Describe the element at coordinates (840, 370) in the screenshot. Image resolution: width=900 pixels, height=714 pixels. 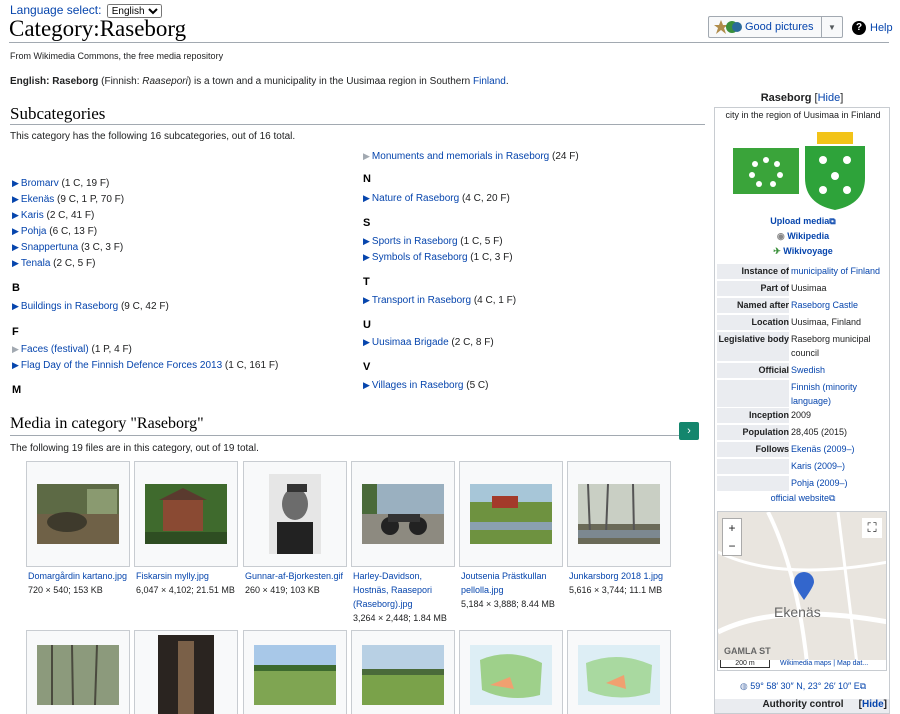
I see `infobox-value: Swedish` at that location.